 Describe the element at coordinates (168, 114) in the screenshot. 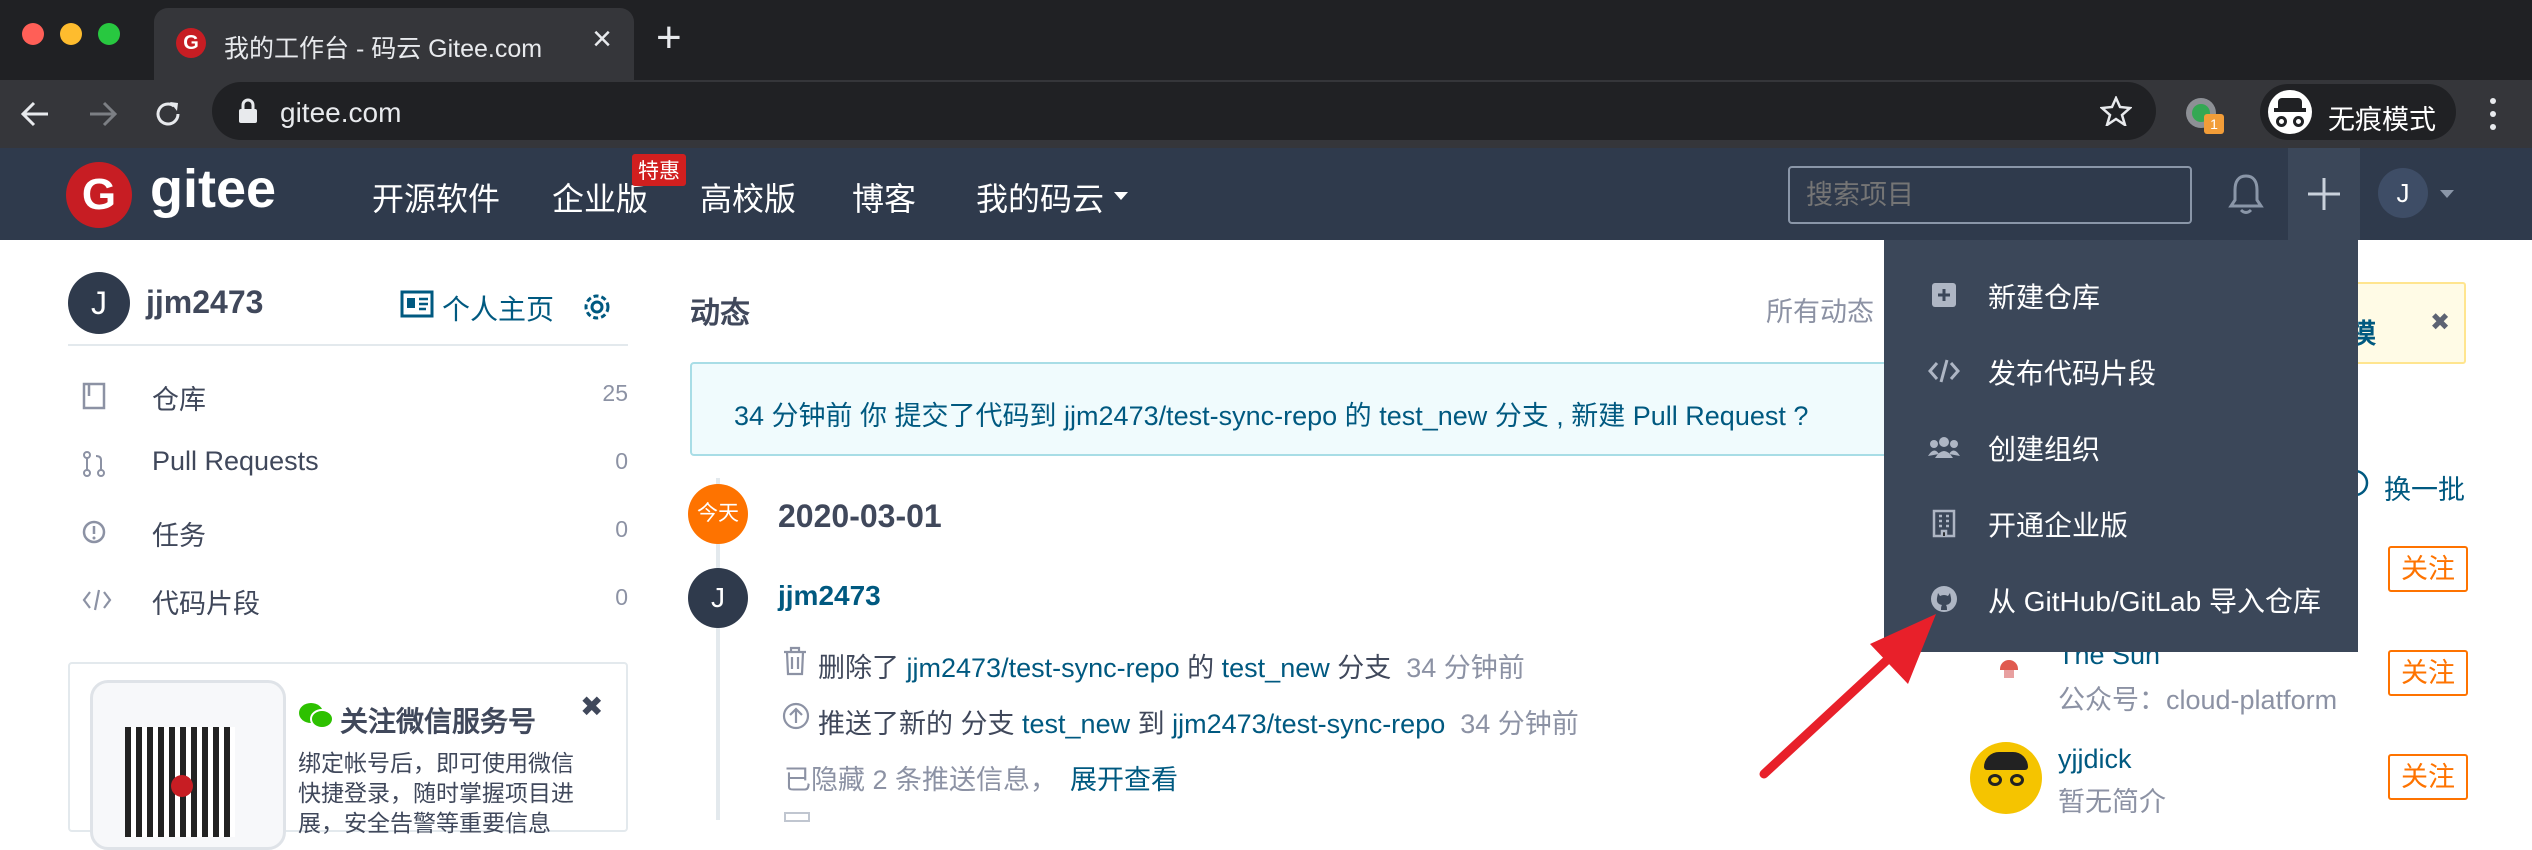

I see `reload-icon` at that location.